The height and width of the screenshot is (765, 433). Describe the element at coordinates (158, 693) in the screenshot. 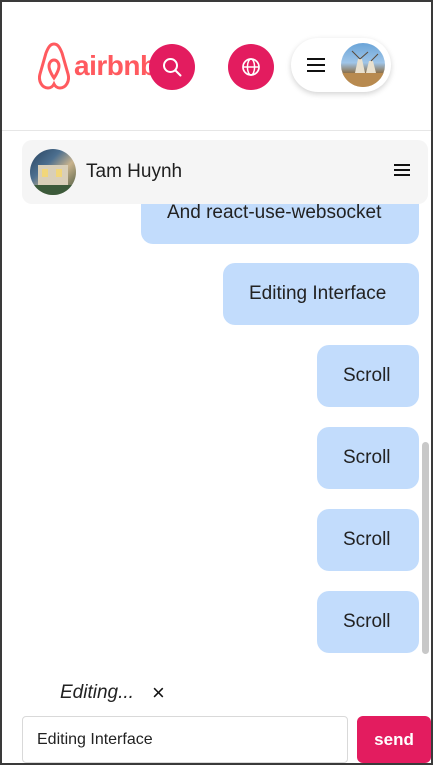

I see `cancel-edit-icon: ×` at that location.